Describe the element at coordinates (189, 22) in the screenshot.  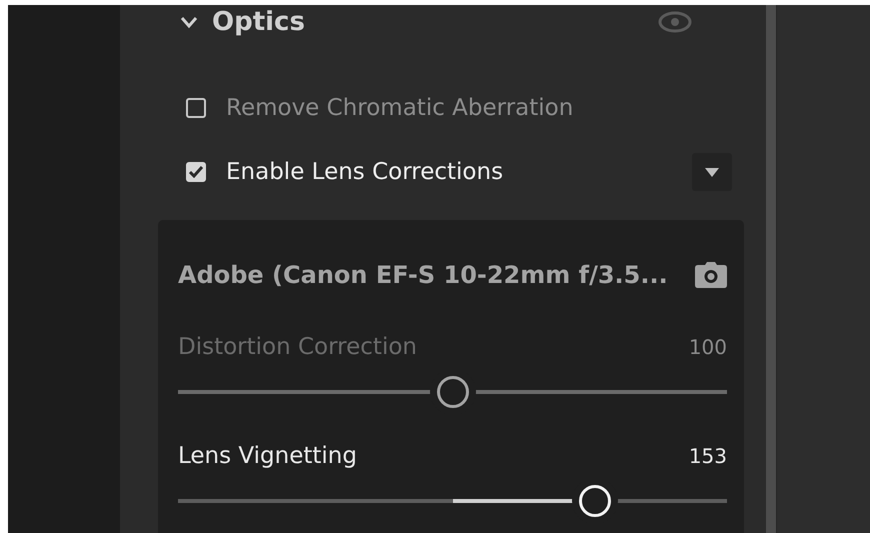
I see `chevron-icon` at that location.